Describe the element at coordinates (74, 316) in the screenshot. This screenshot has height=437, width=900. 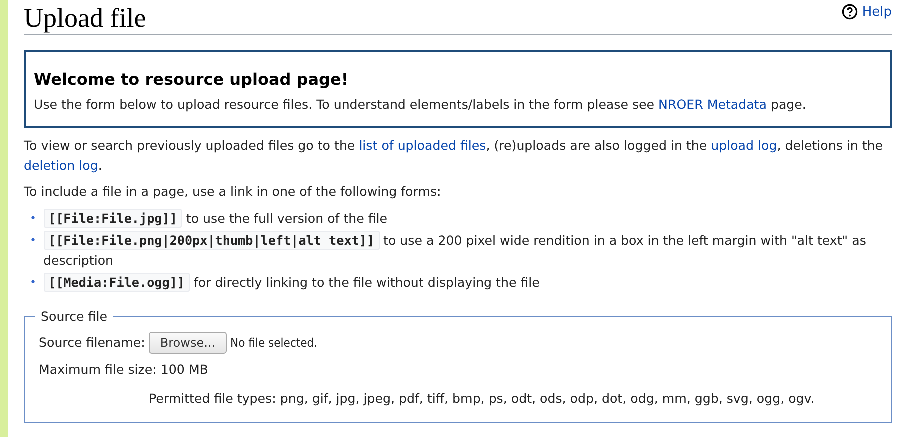
I see `fieldset-legend: Source file` at that location.